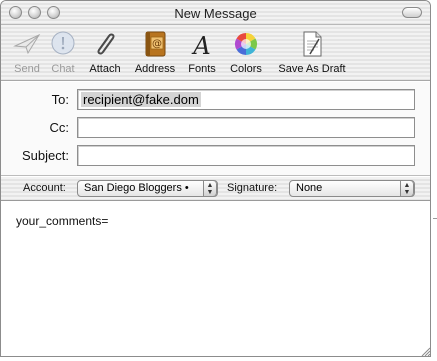  I want to click on window-title: New Message, so click(215, 13).